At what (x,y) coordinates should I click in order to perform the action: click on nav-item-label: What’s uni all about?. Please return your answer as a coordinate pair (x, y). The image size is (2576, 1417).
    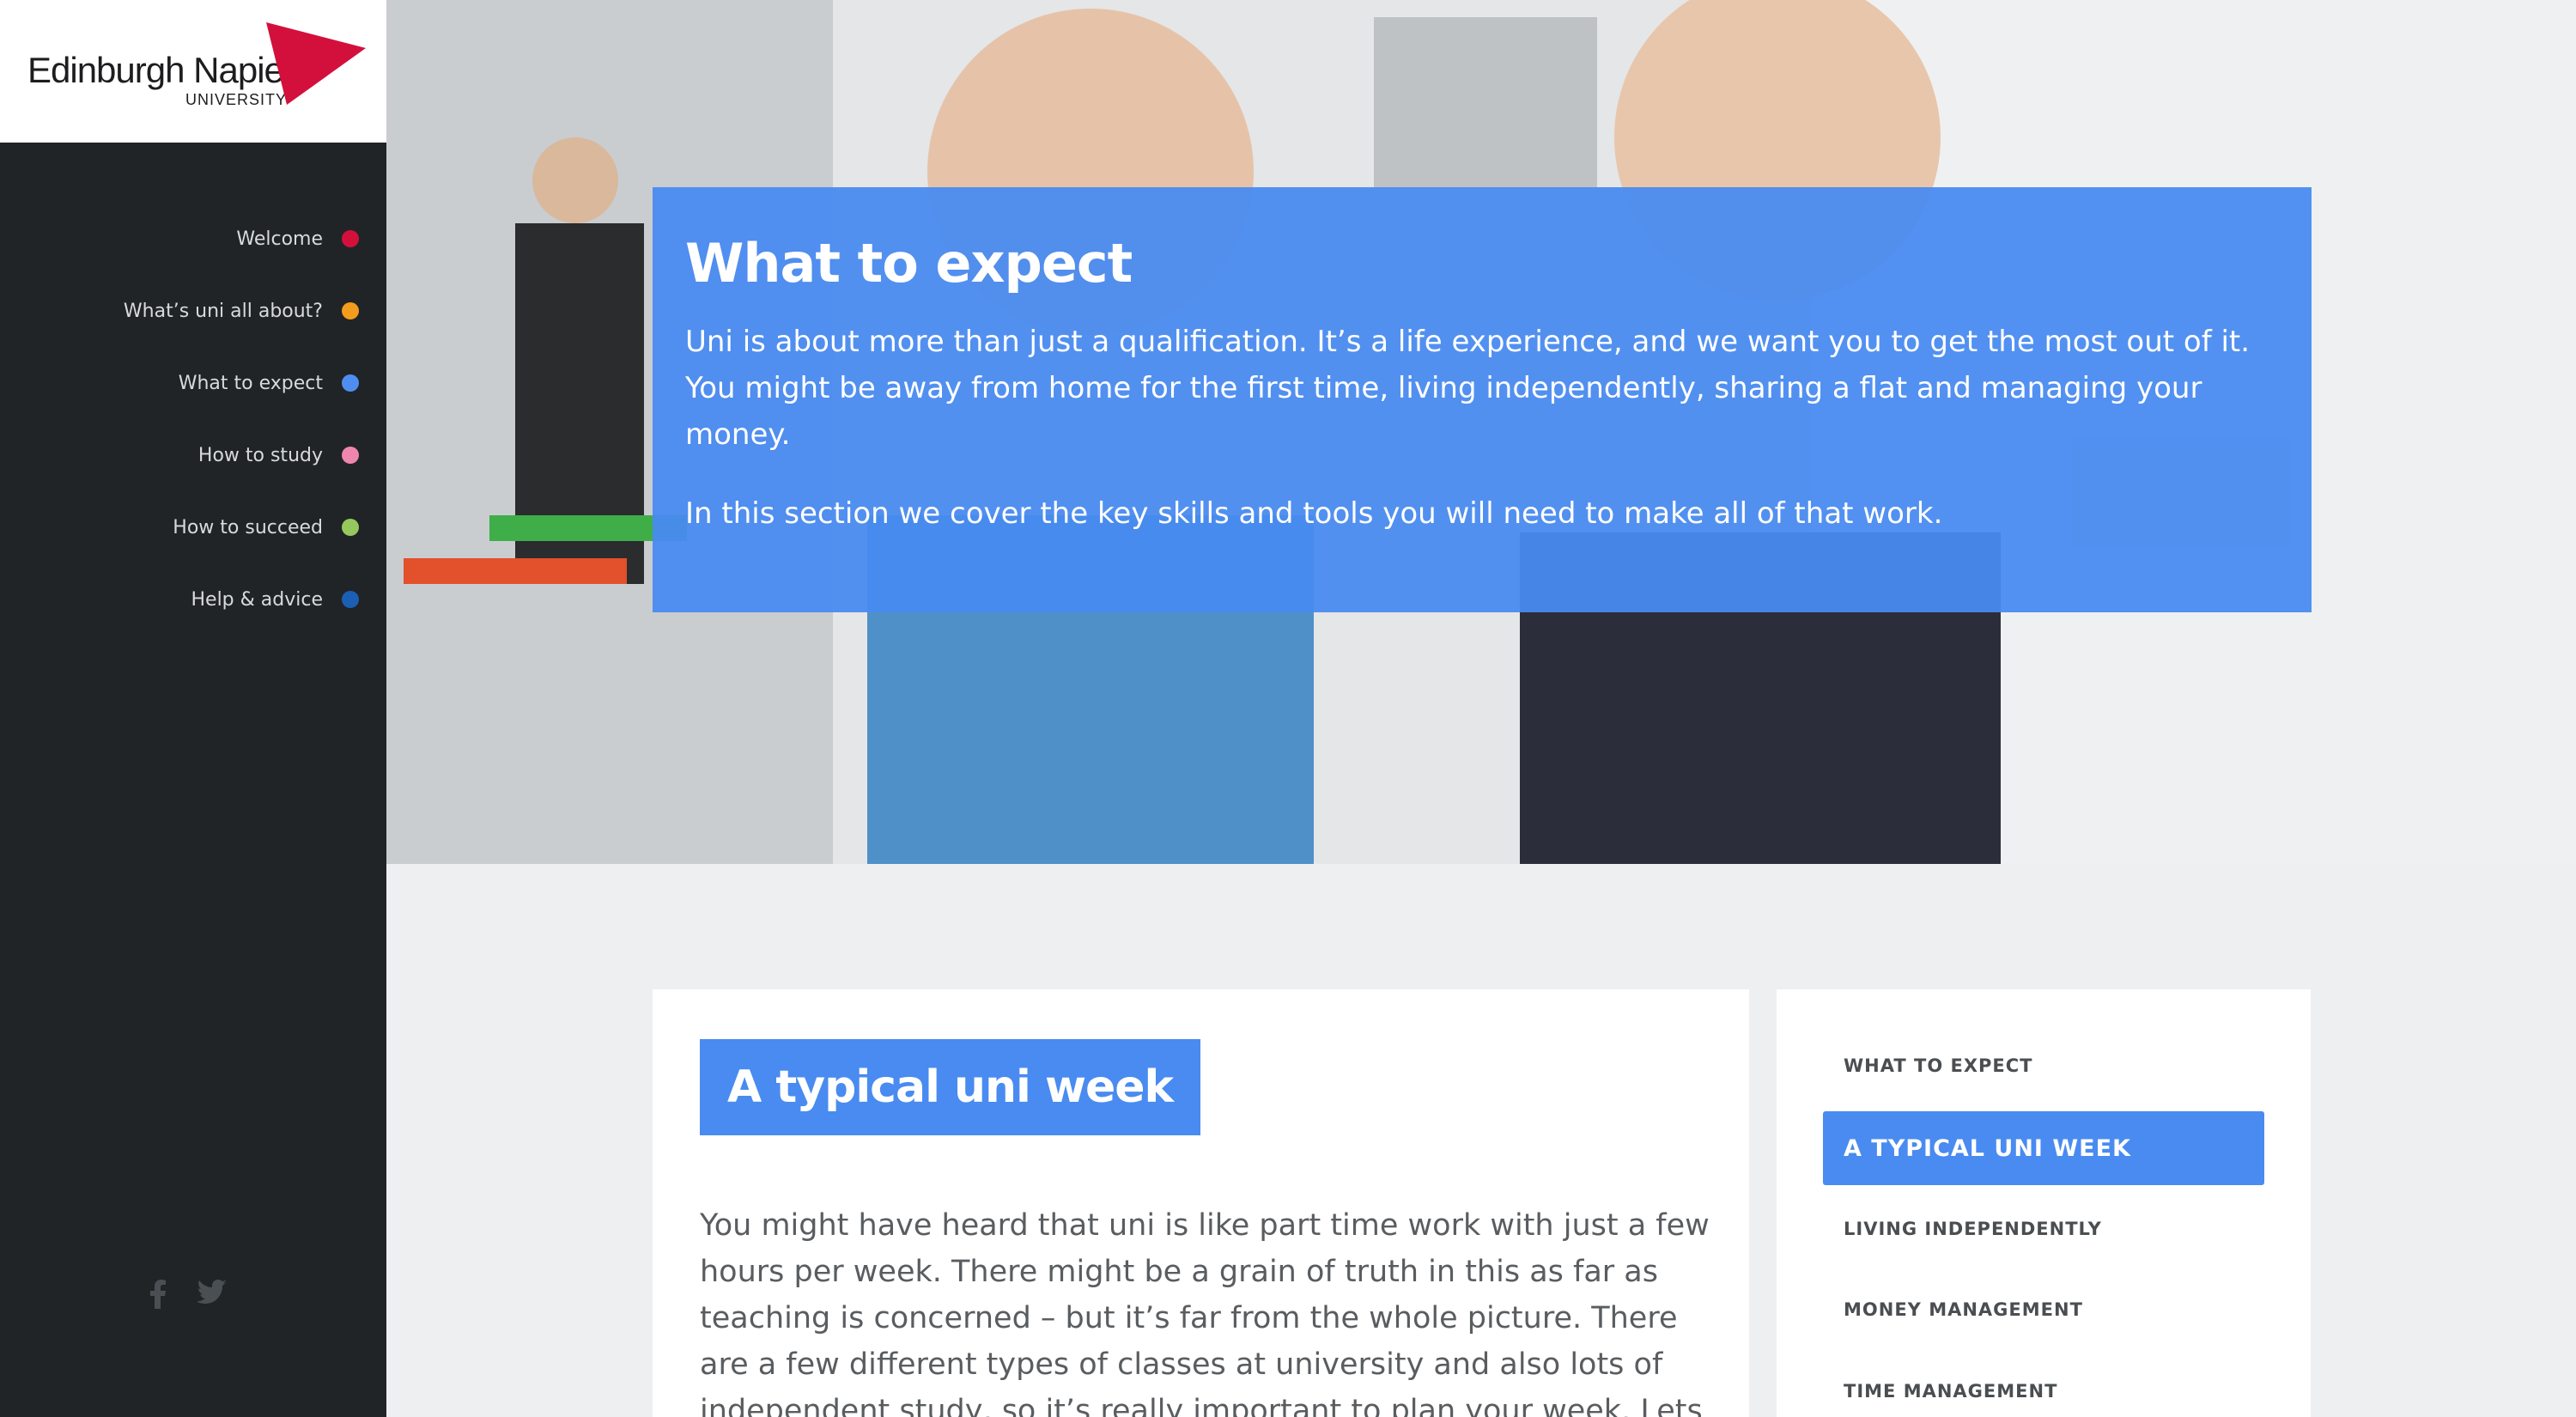
    Looking at the image, I should click on (223, 311).